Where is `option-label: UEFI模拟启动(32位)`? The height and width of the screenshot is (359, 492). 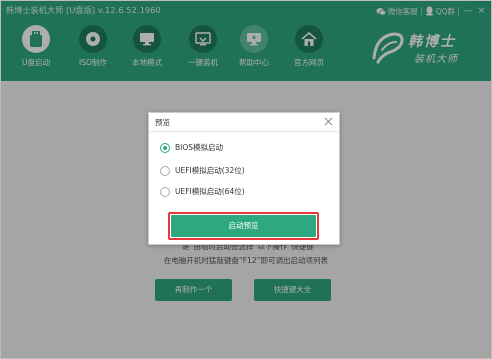
option-label: UEFI模拟启动(32位) is located at coordinates (210, 170).